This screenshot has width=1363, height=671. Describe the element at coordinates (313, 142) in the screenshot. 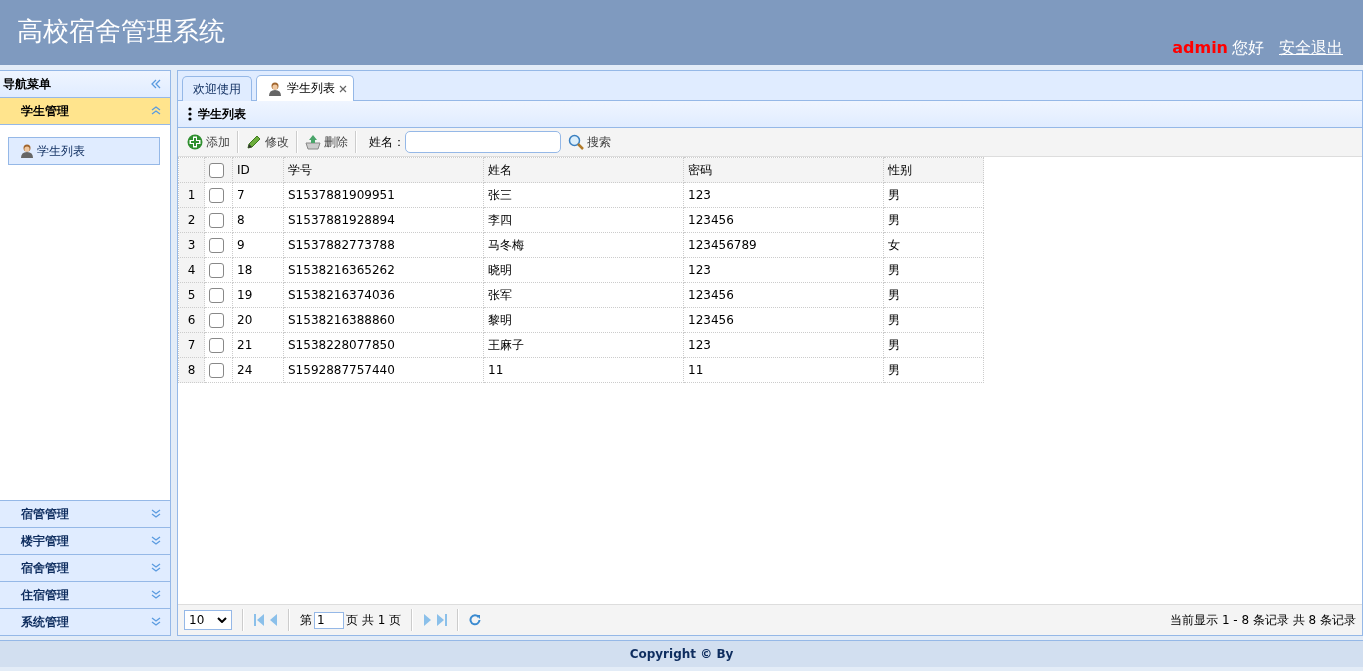

I see `basket-icon` at that location.